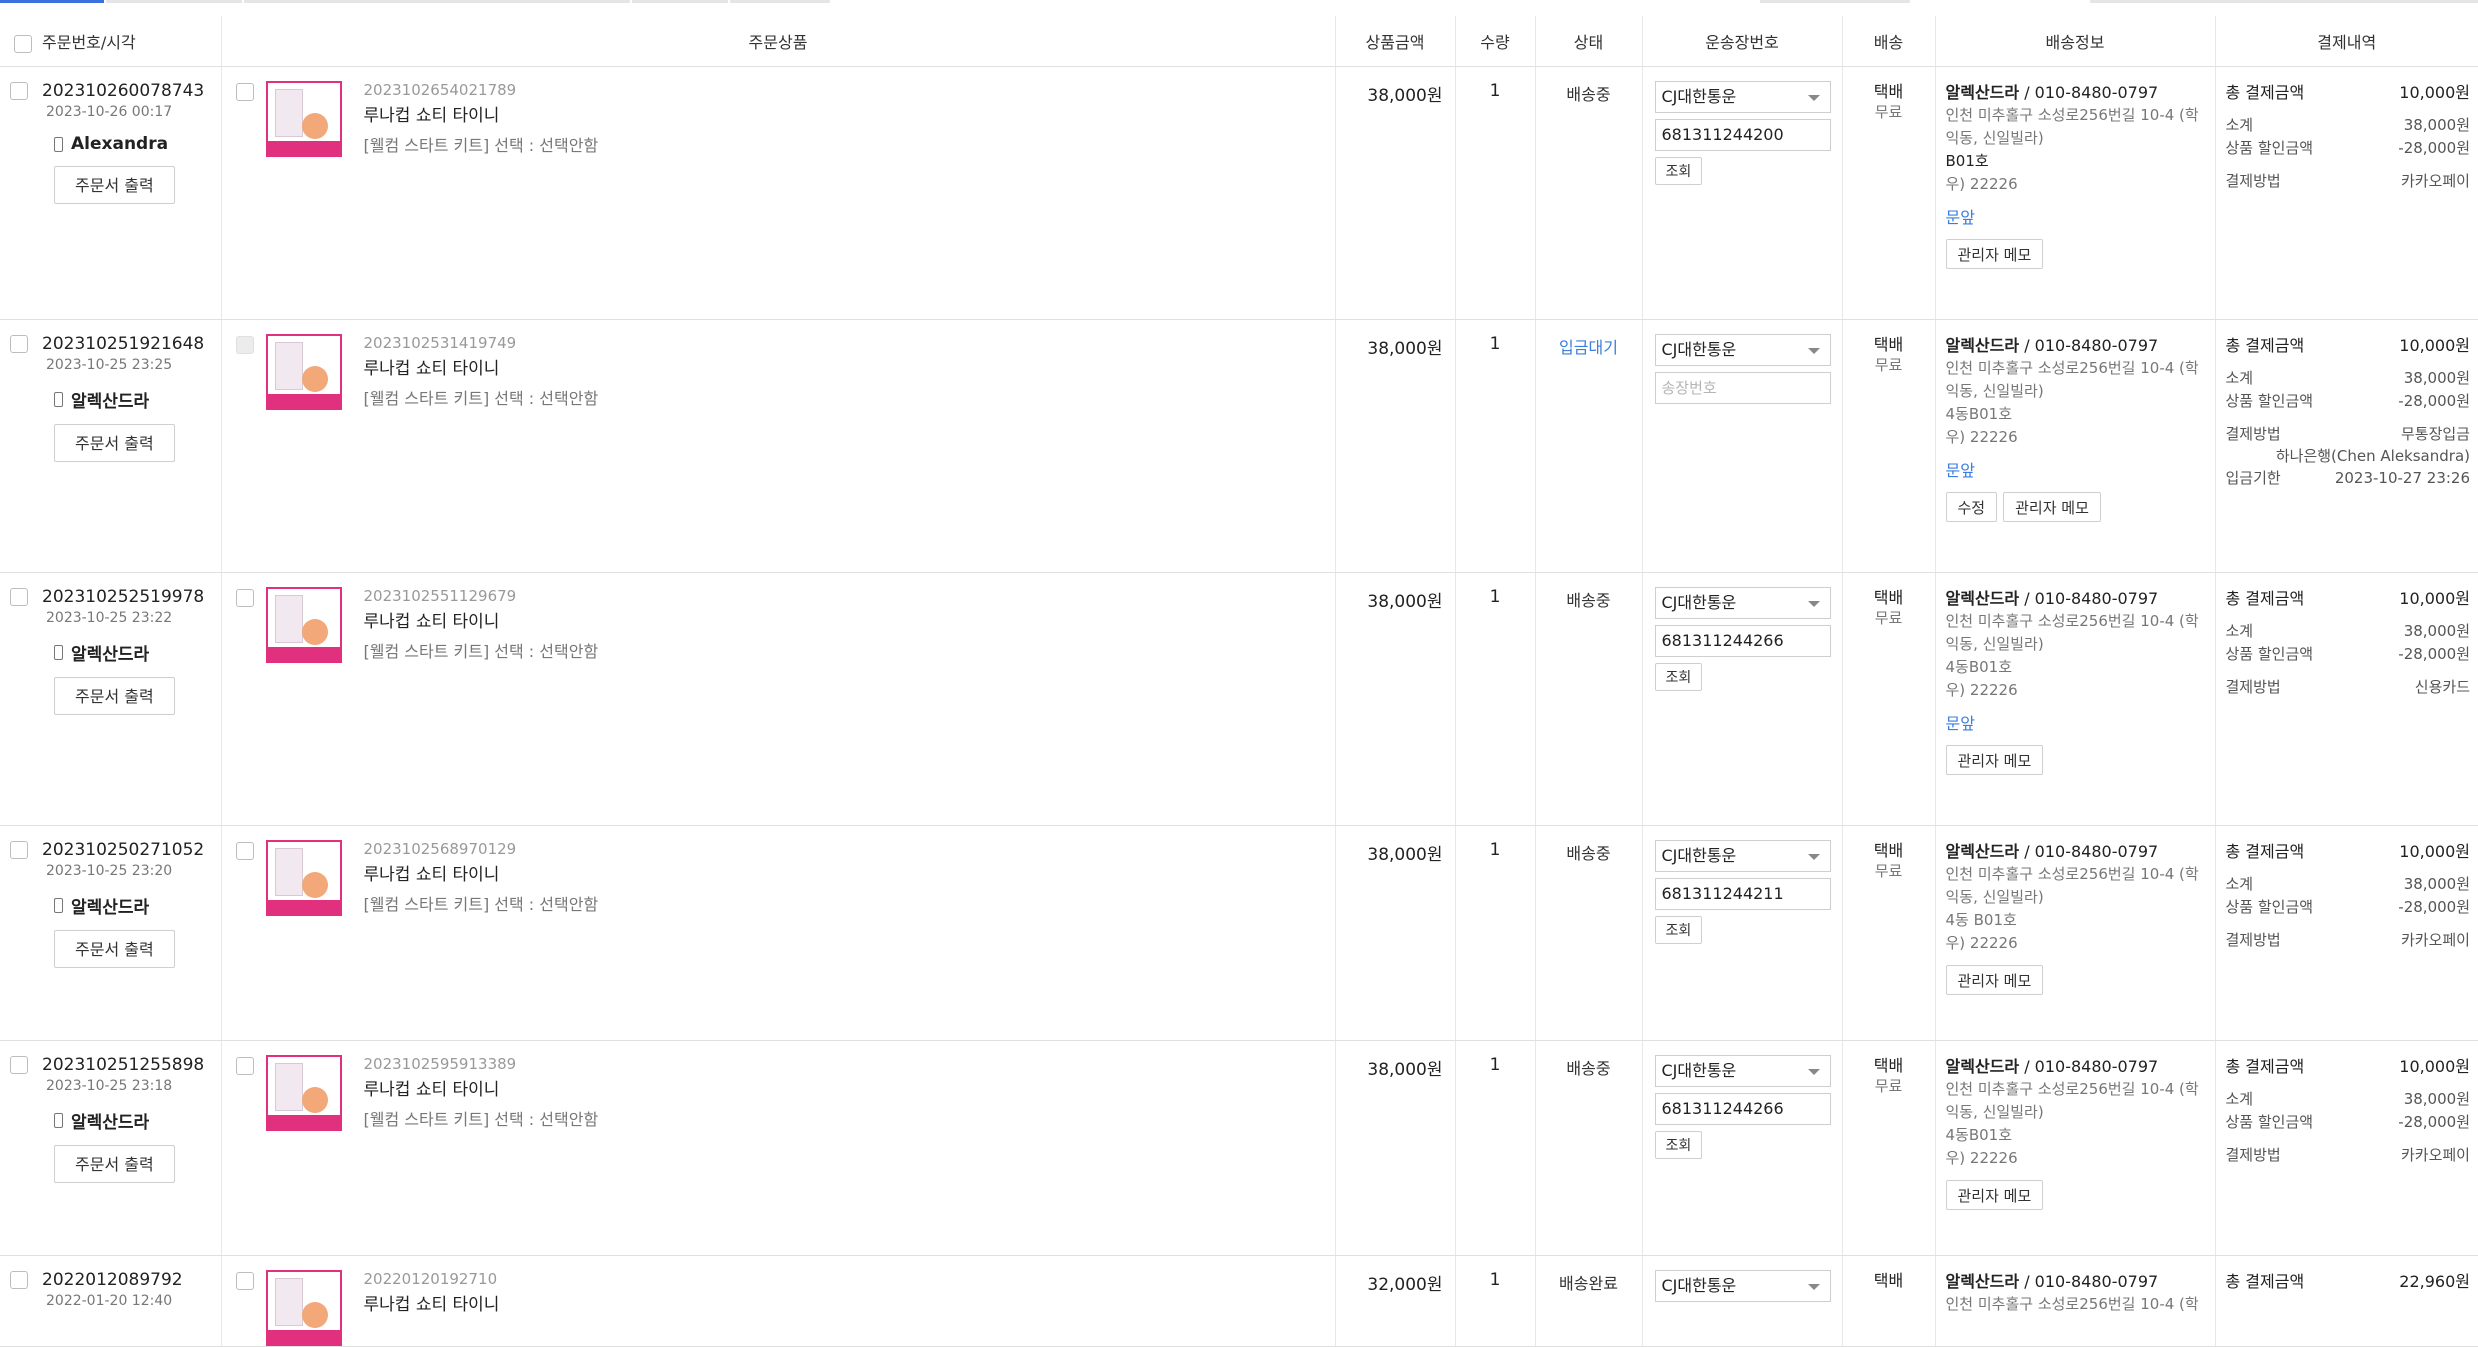  I want to click on address-line: 인천 미추홀구 소성로256번길 10-4 (학, so click(2072, 1089).